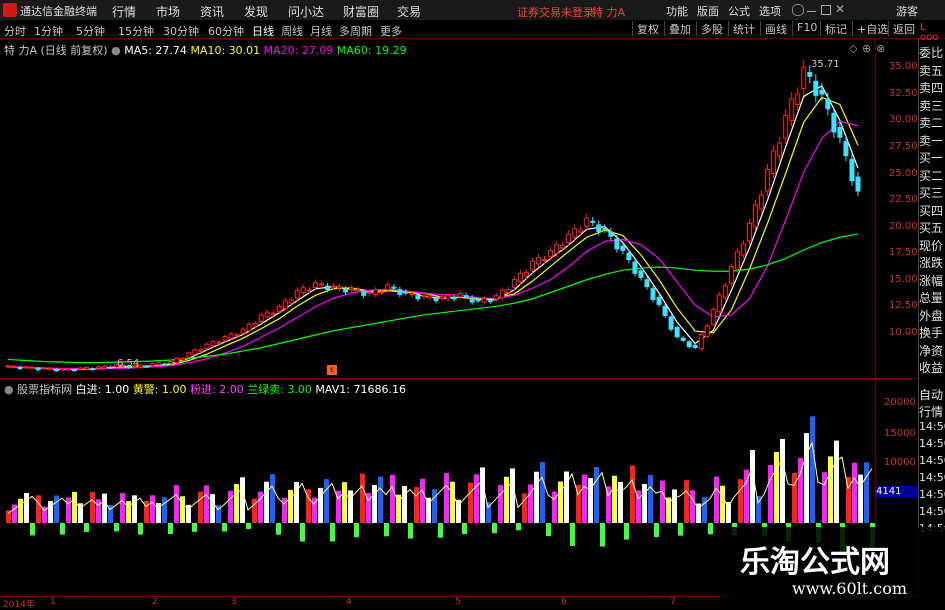 This screenshot has height=610, width=945. What do you see at coordinates (555, 12) in the screenshot?
I see `login-status: 证券交易未登录` at bounding box center [555, 12].